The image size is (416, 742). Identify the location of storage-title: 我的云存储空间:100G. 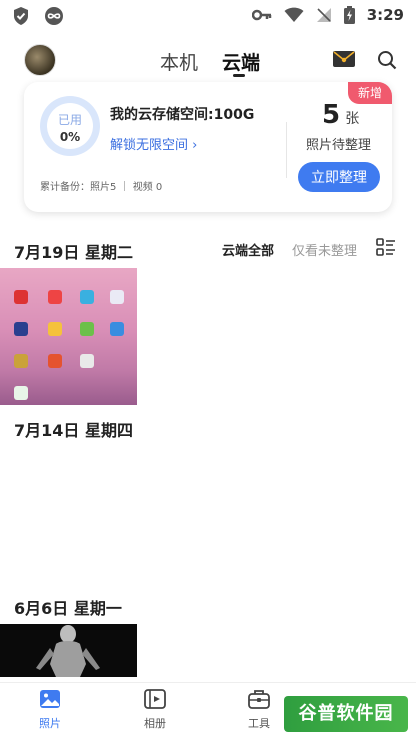
(182, 115).